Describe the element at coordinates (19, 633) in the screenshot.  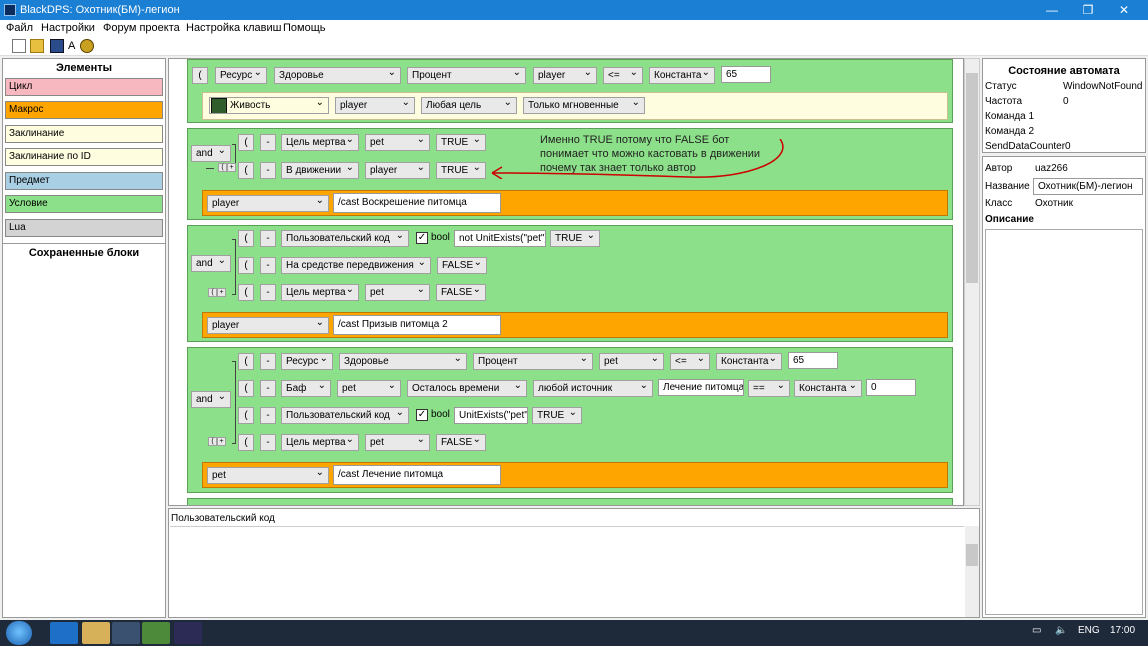
I see `start-button` at that location.